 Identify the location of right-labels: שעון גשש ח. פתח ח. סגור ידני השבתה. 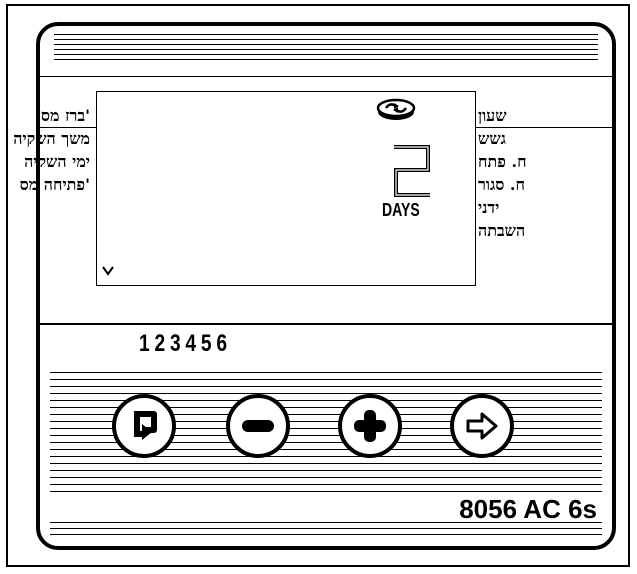
(518, 173).